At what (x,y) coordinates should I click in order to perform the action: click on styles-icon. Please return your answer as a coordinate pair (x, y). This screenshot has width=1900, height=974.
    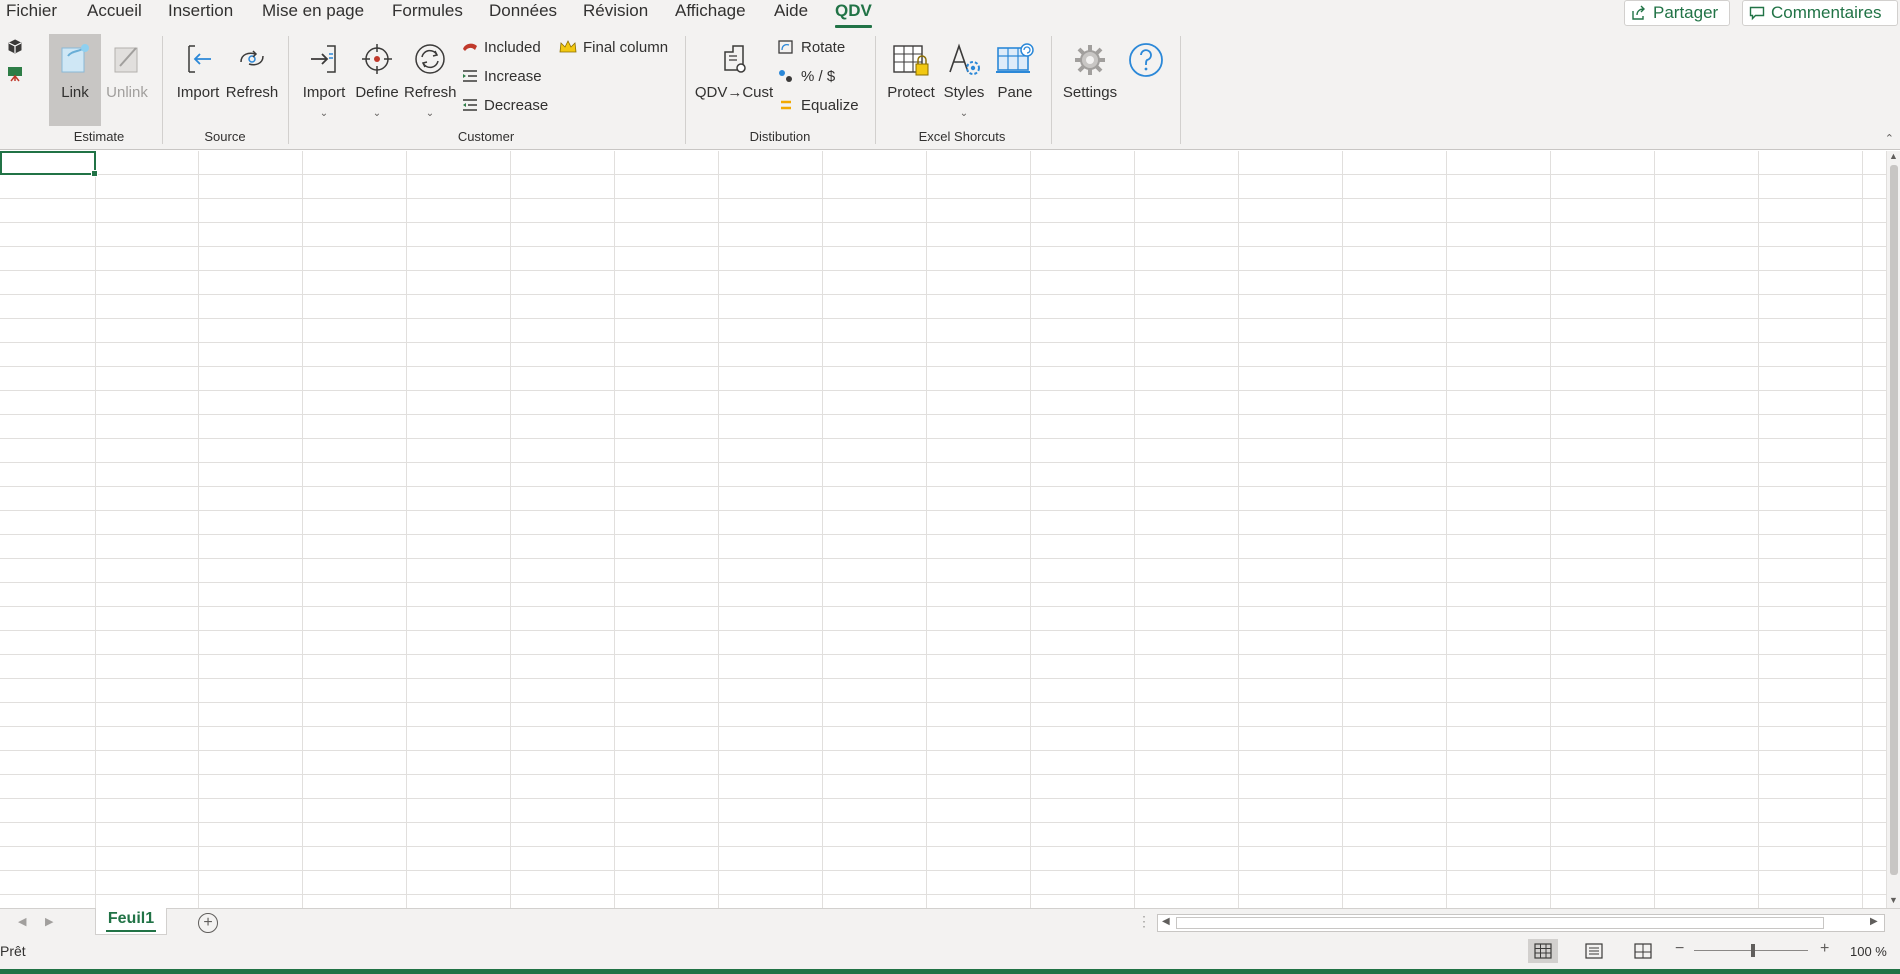
    Looking at the image, I should click on (964, 62).